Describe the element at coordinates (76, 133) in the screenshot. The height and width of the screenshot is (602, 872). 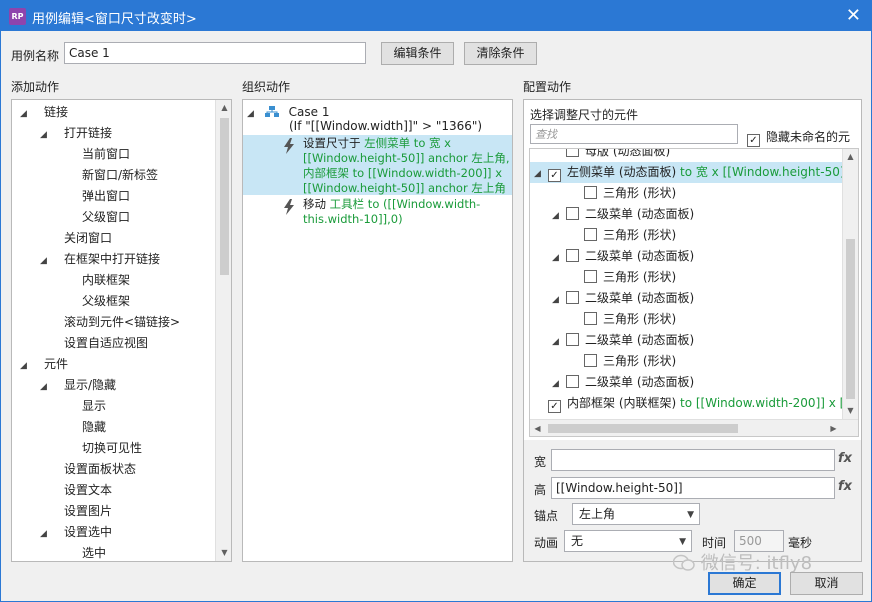
I see `add-action-item: ◢ 打开链接` at that location.